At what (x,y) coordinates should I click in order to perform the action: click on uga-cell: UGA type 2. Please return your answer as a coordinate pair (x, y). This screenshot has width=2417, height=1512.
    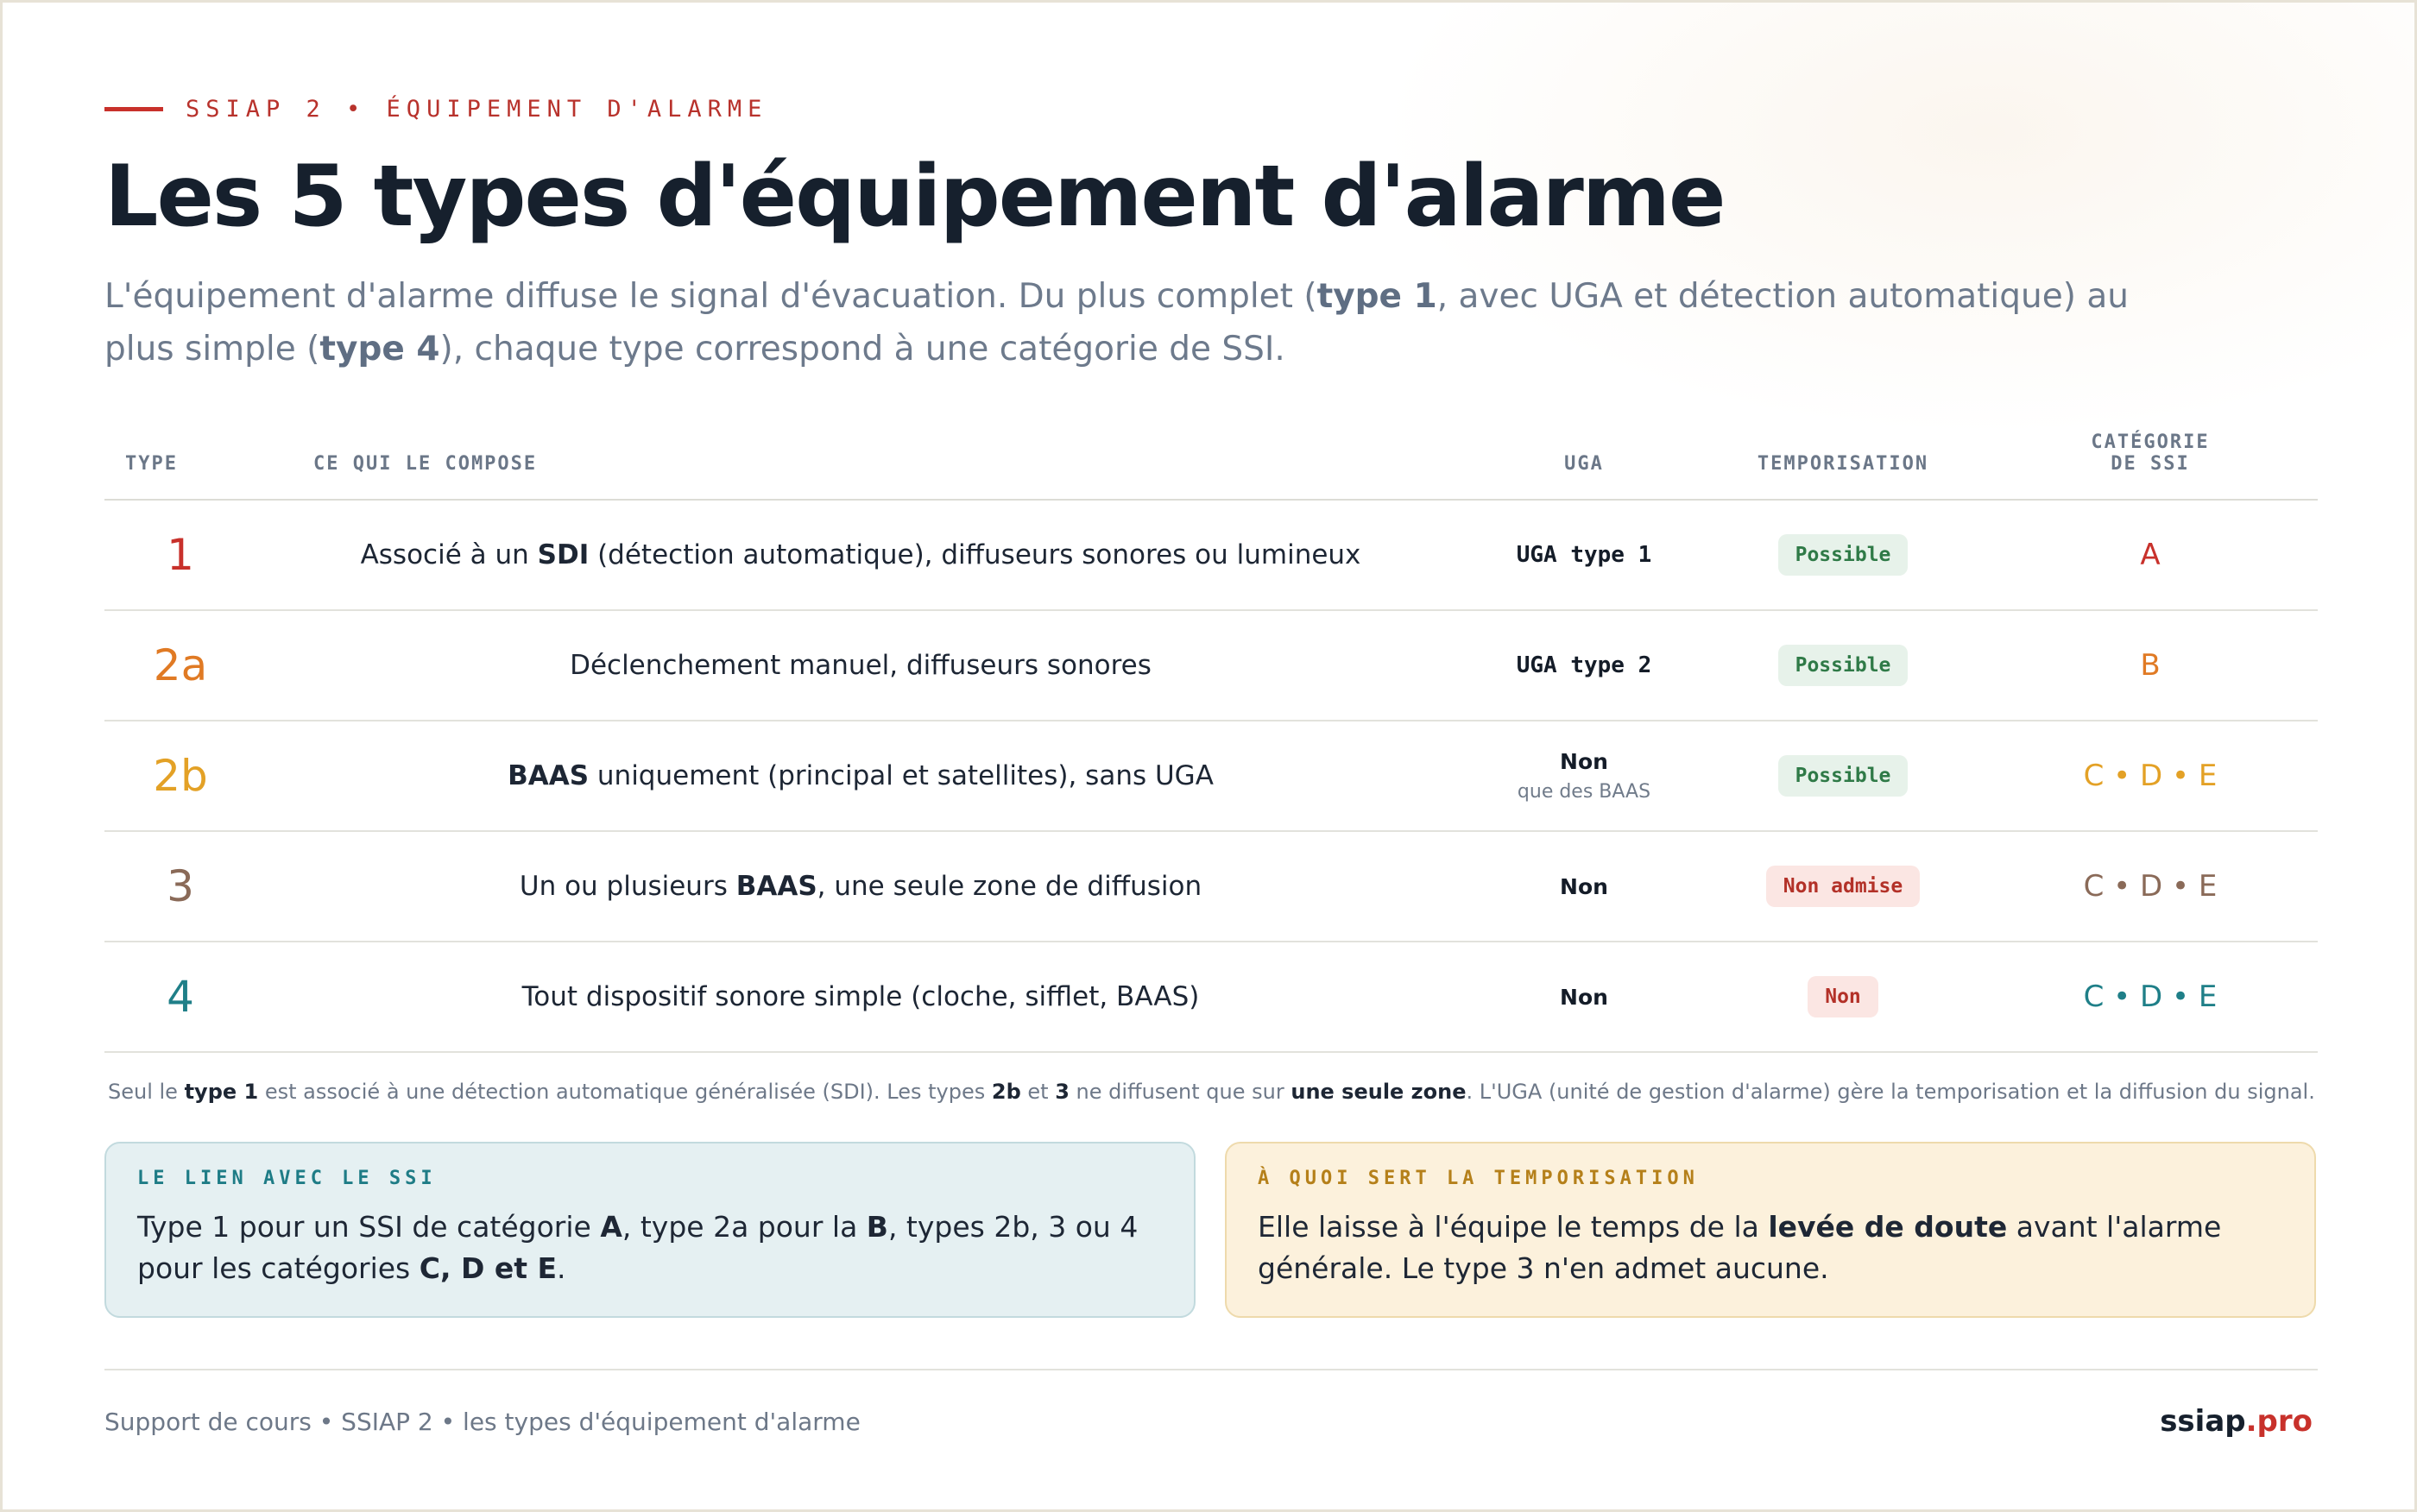
    Looking at the image, I should click on (1584, 666).